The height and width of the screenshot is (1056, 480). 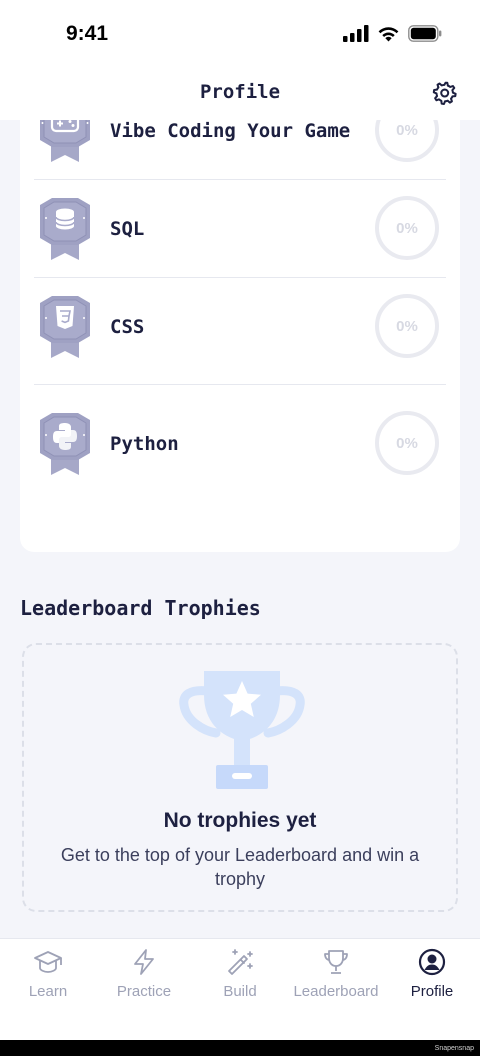 I want to click on bottom-tab-bar: Learn Practice Build Leaderboard Profile, so click(x=240, y=989).